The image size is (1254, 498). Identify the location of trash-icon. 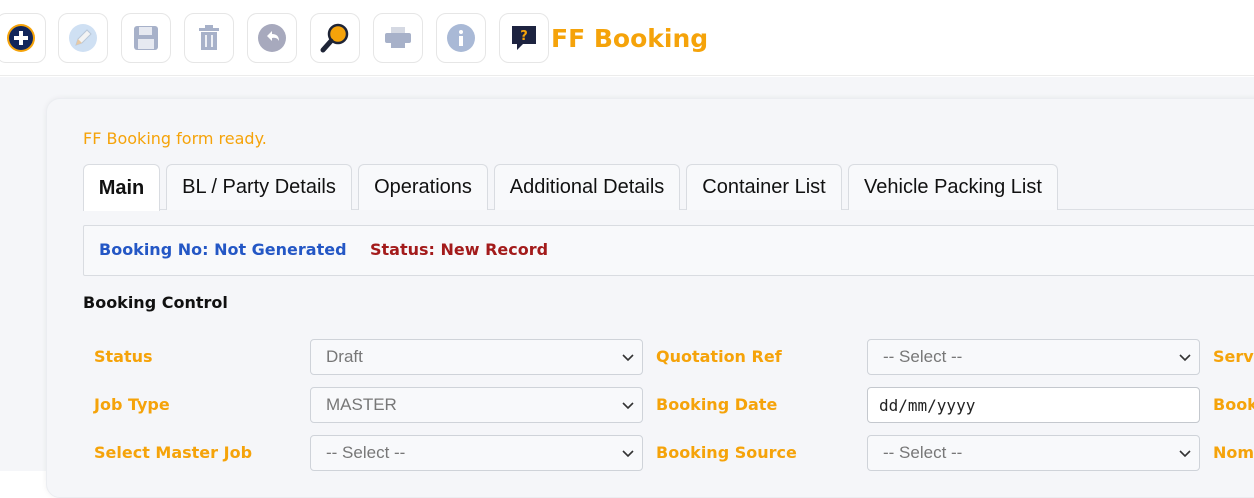
(209, 37).